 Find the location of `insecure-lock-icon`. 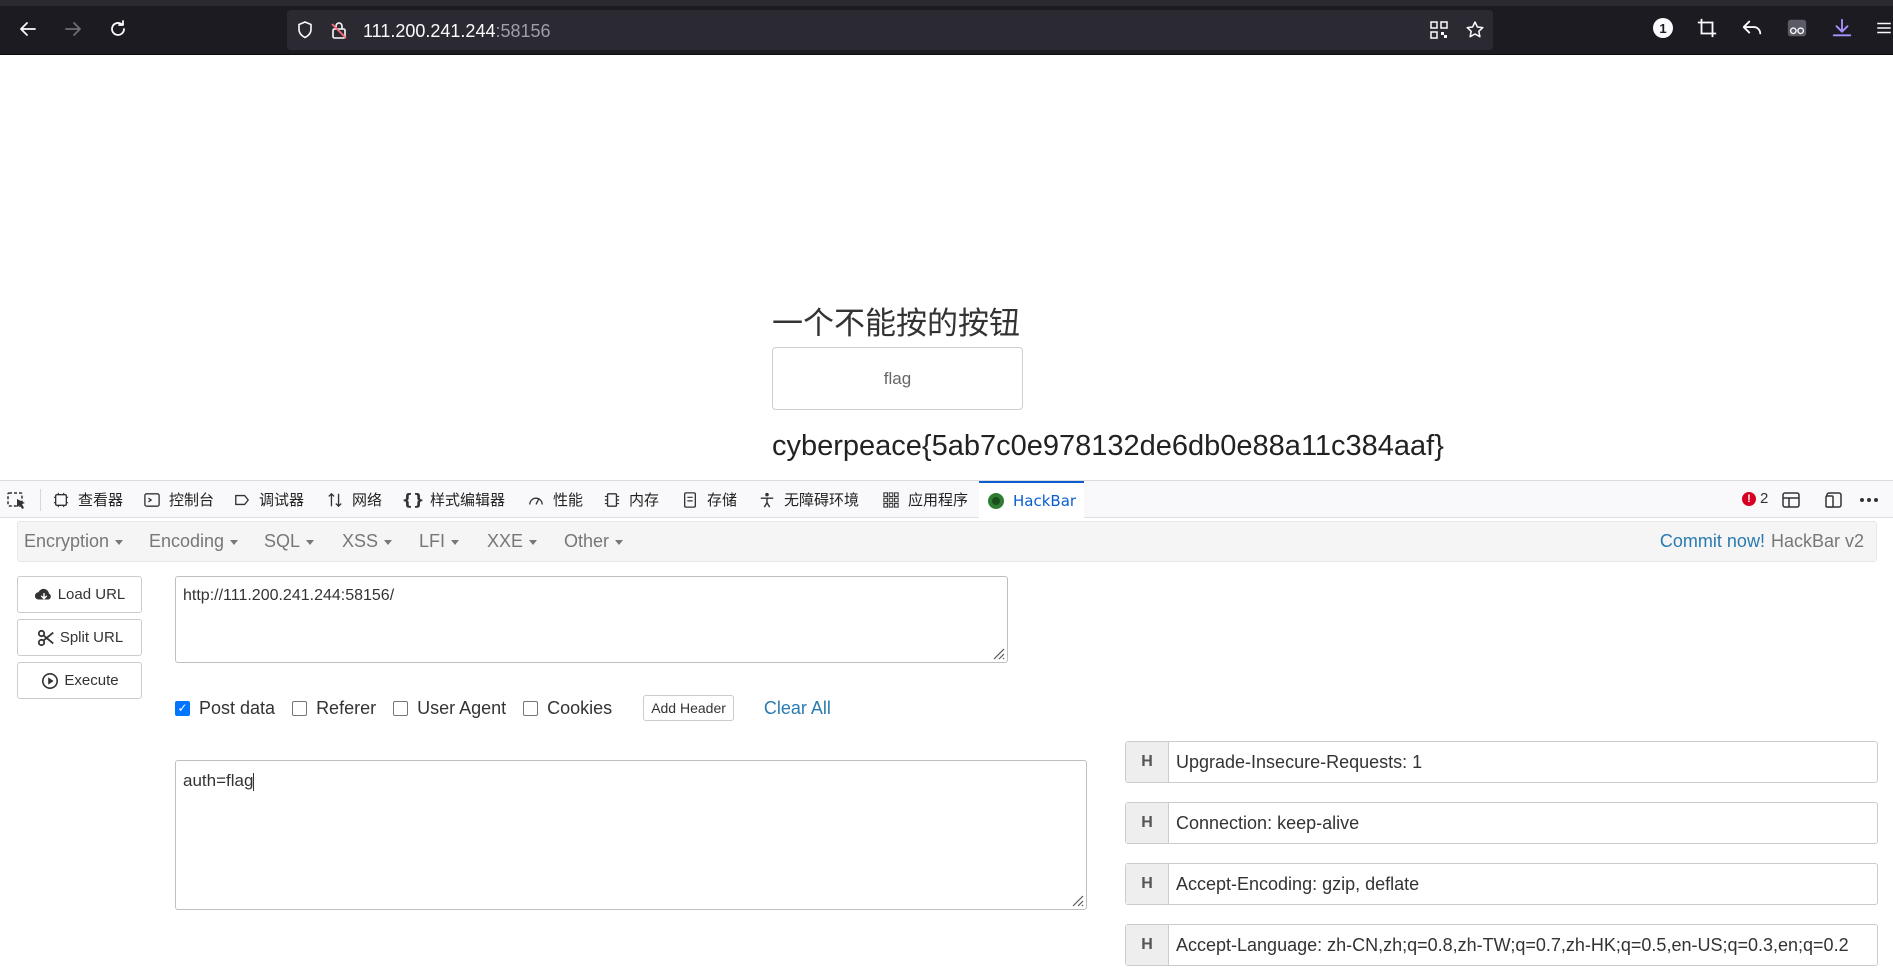

insecure-lock-icon is located at coordinates (339, 30).